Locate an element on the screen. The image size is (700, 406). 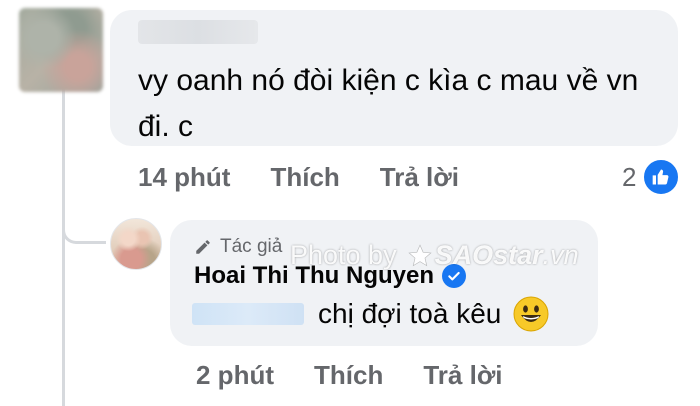
reply-time: 2 phút is located at coordinates (235, 375).